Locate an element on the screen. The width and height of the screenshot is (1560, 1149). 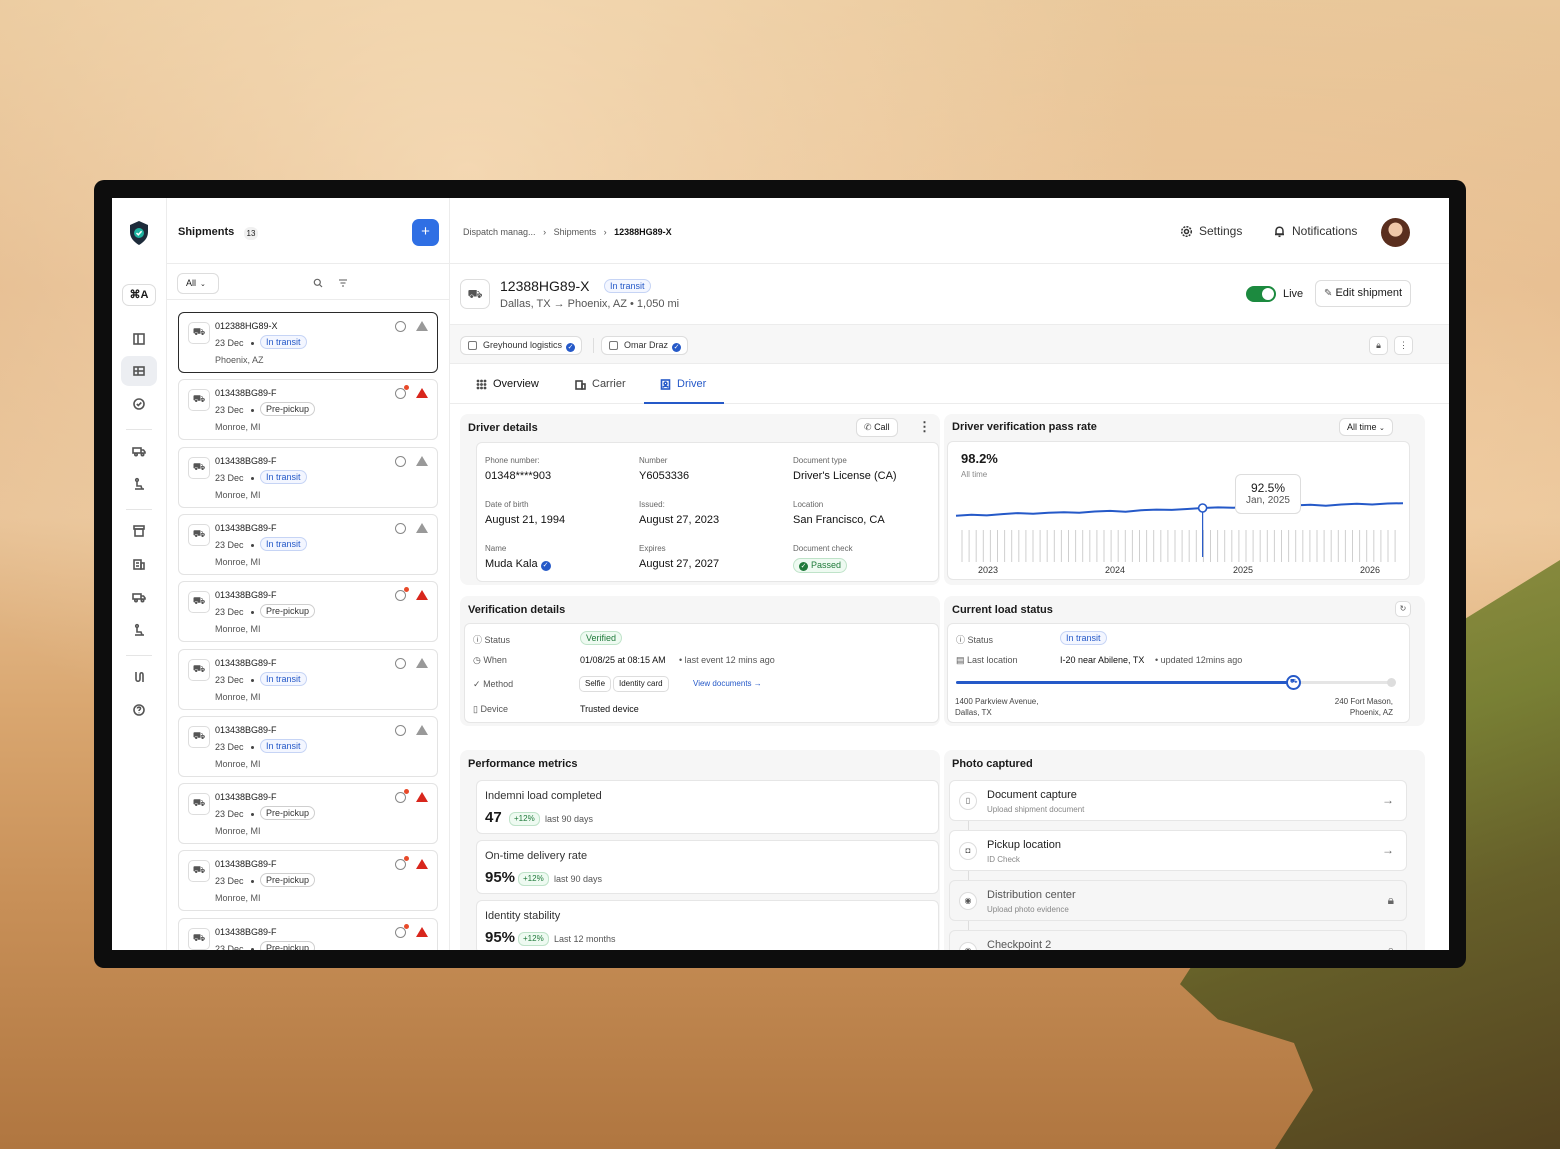
driver-name: Muda Kala ✓ is located at coordinates (518, 564).